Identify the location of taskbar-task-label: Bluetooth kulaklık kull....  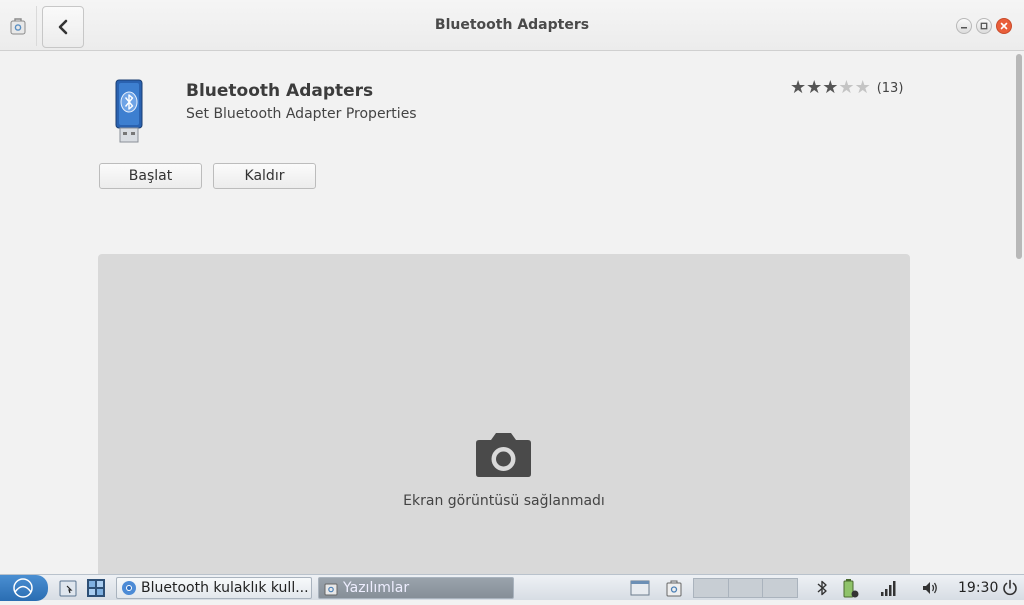
(225, 588).